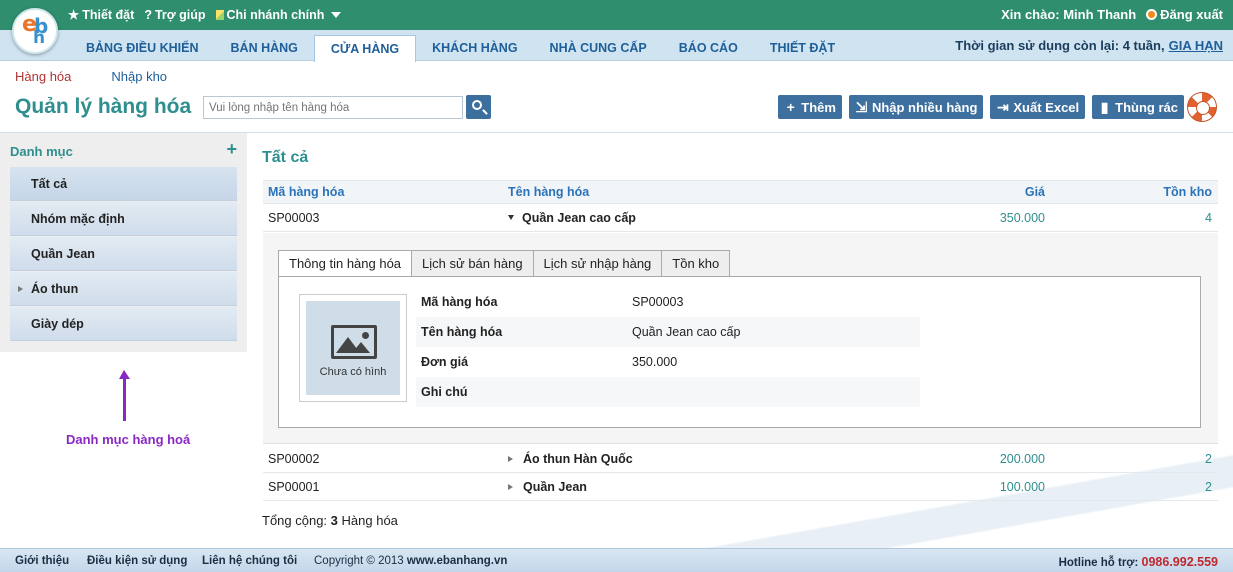 This screenshot has height=572, width=1233. I want to click on nav-tab-customers: KHÁCH HÀNG, so click(474, 48).